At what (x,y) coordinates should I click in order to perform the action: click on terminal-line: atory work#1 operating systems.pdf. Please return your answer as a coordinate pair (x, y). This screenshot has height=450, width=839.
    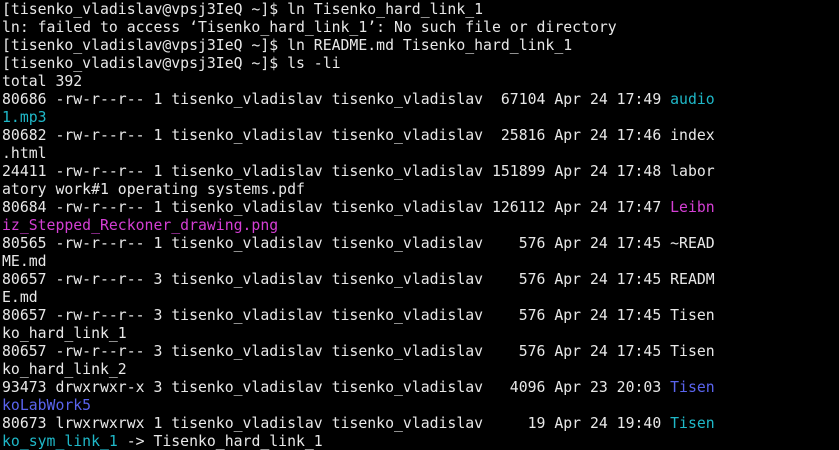
    Looking at the image, I should click on (420, 190).